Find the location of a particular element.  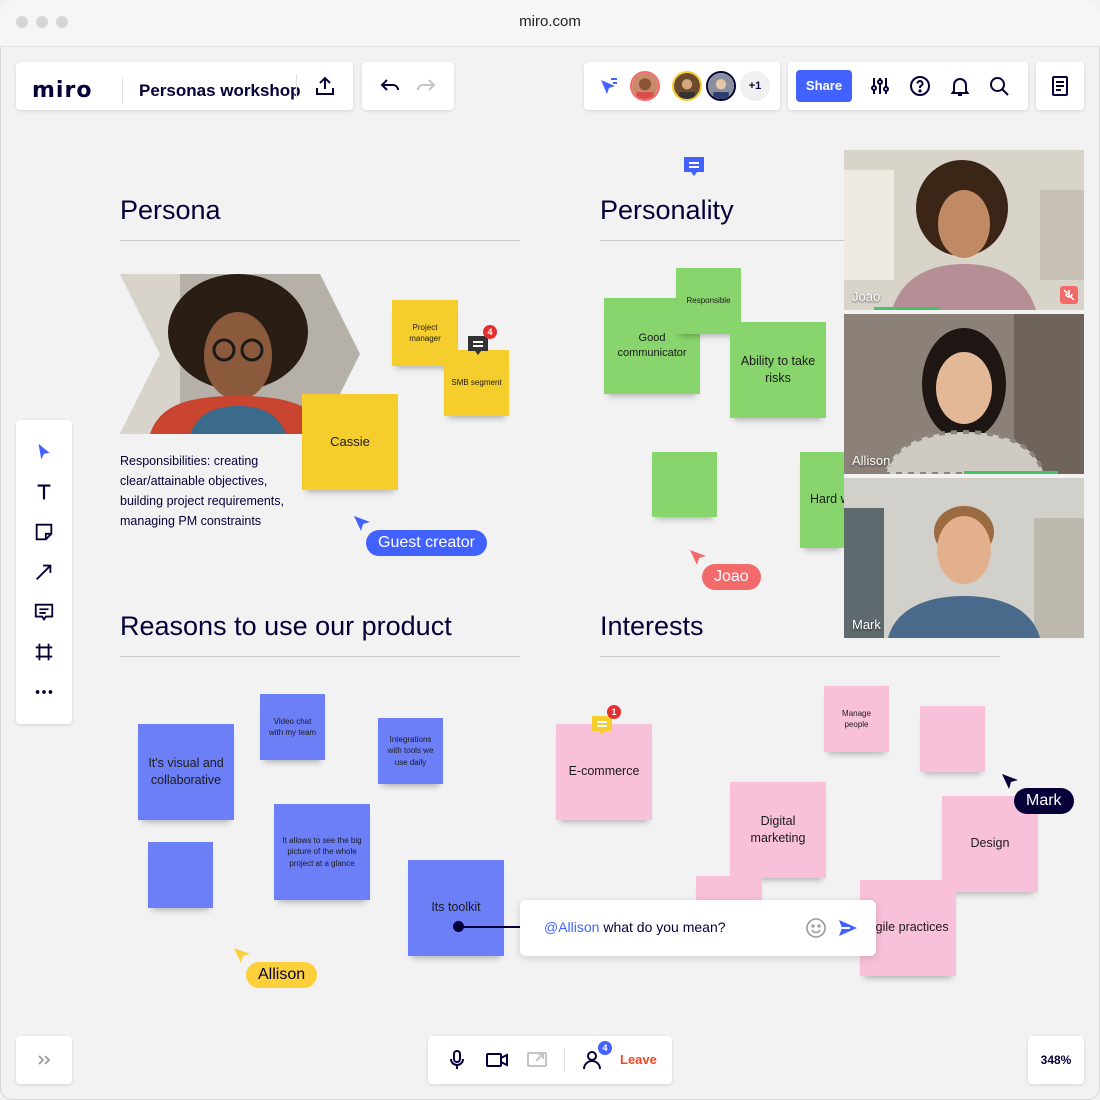

notes-icon is located at coordinates (1060, 86).